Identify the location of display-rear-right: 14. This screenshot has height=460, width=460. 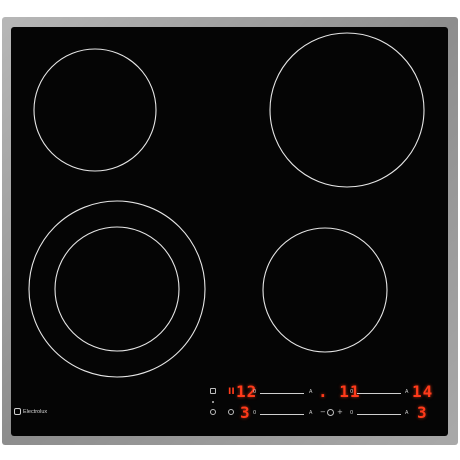
(423, 391).